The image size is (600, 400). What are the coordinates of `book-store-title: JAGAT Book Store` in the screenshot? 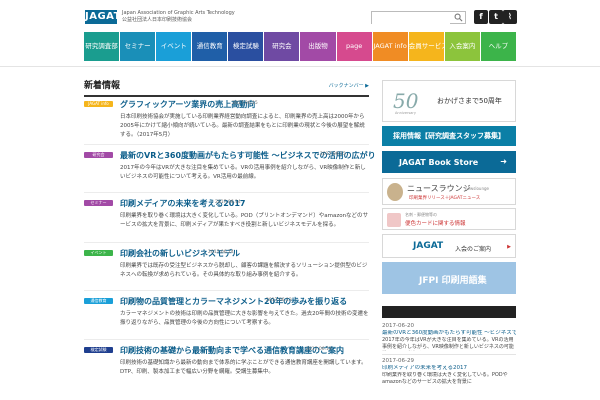 It's located at (439, 162).